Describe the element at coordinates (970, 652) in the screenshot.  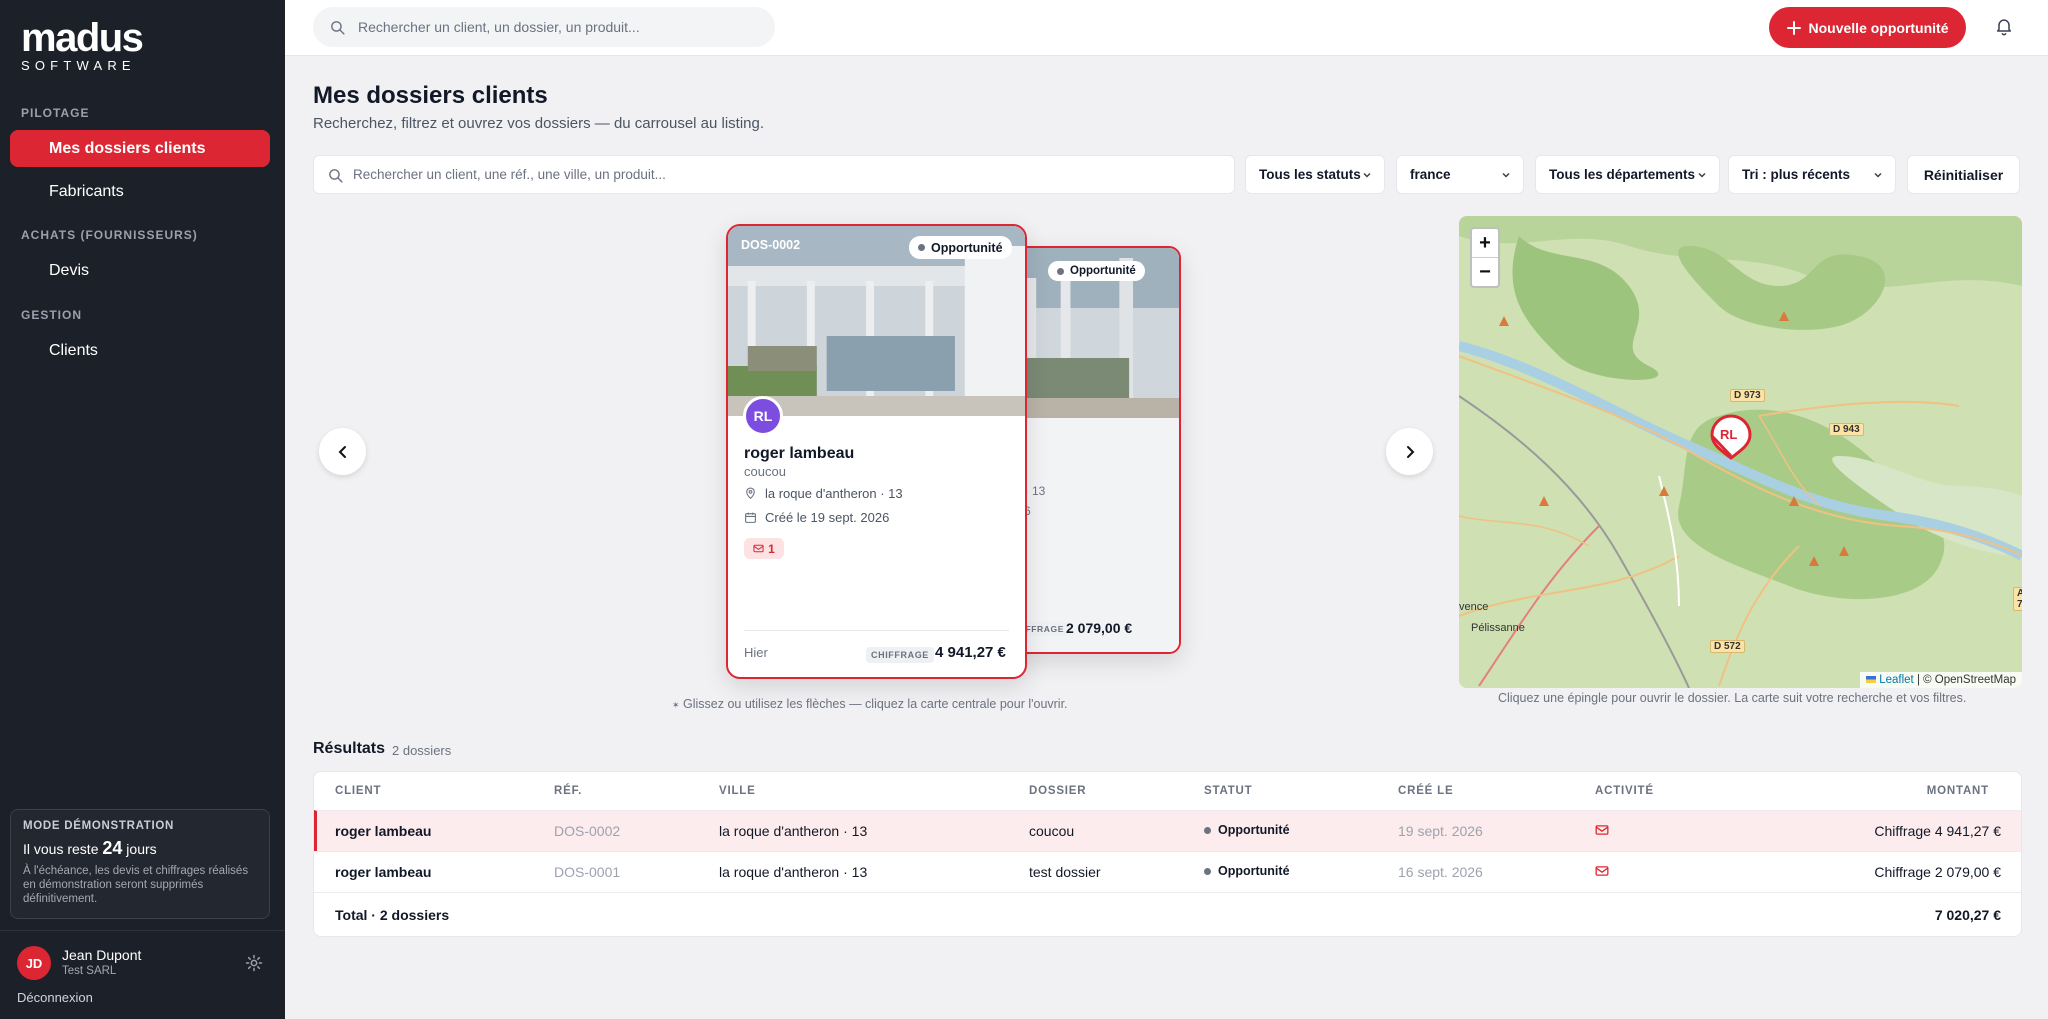
I see `card-amount: 4 941,27 €` at that location.